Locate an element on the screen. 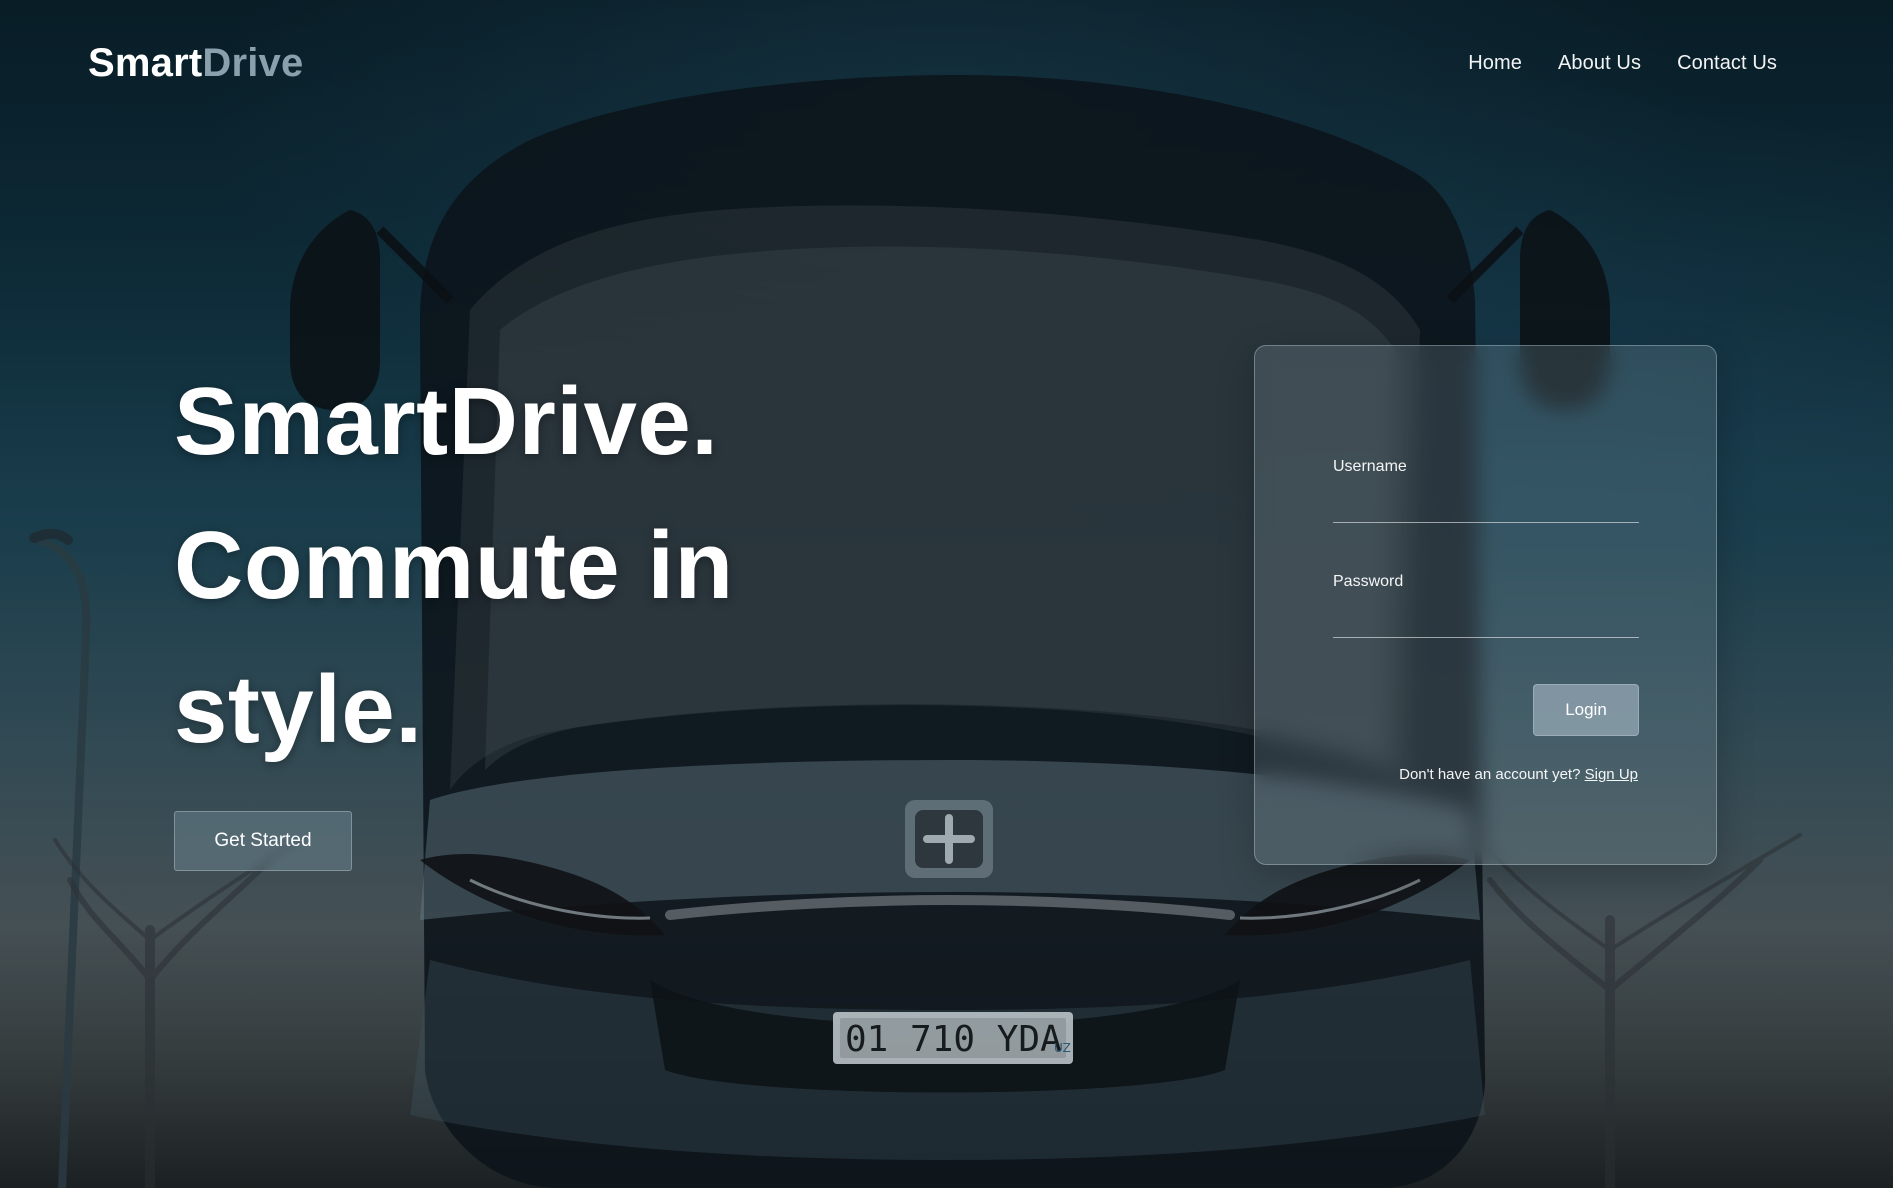 The width and height of the screenshot is (1893, 1188). hero-section: SmartDrive. Commute in style. is located at coordinates (554, 566).